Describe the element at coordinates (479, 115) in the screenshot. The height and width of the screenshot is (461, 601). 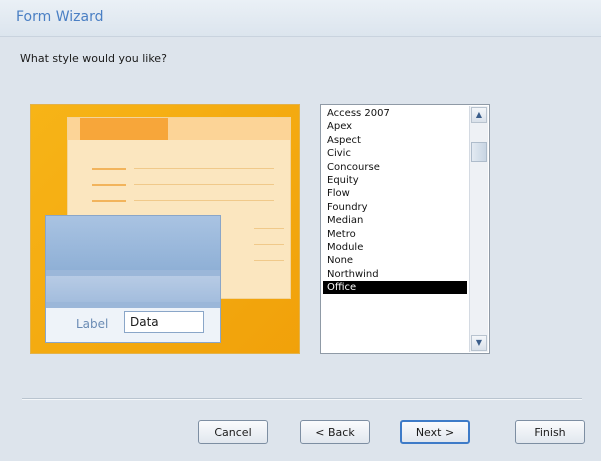
I see `chevron-up-icon: ▲` at that location.